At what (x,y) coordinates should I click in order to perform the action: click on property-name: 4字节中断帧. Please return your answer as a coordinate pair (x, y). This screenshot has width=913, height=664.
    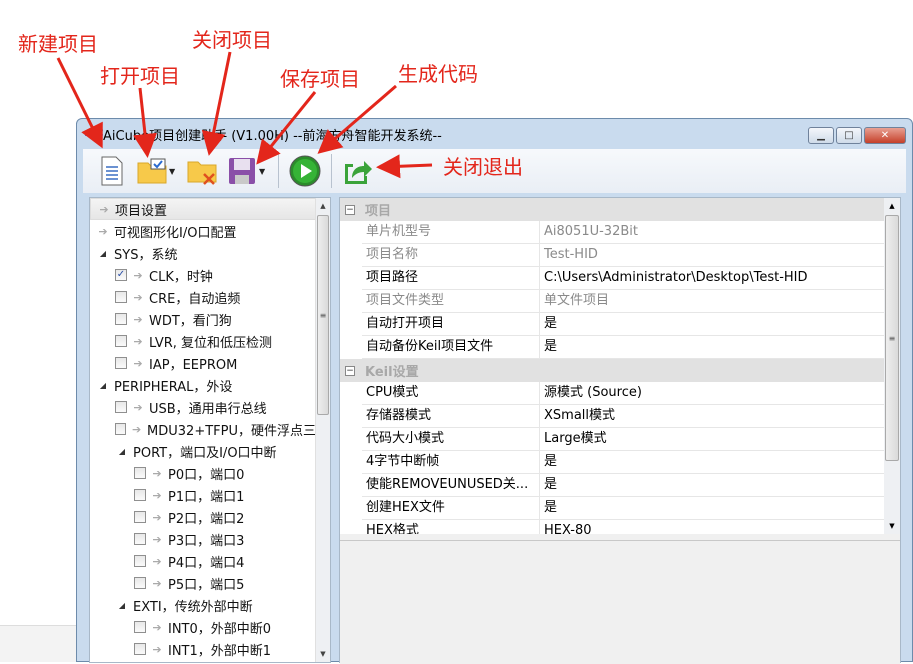
    Looking at the image, I should click on (451, 462).